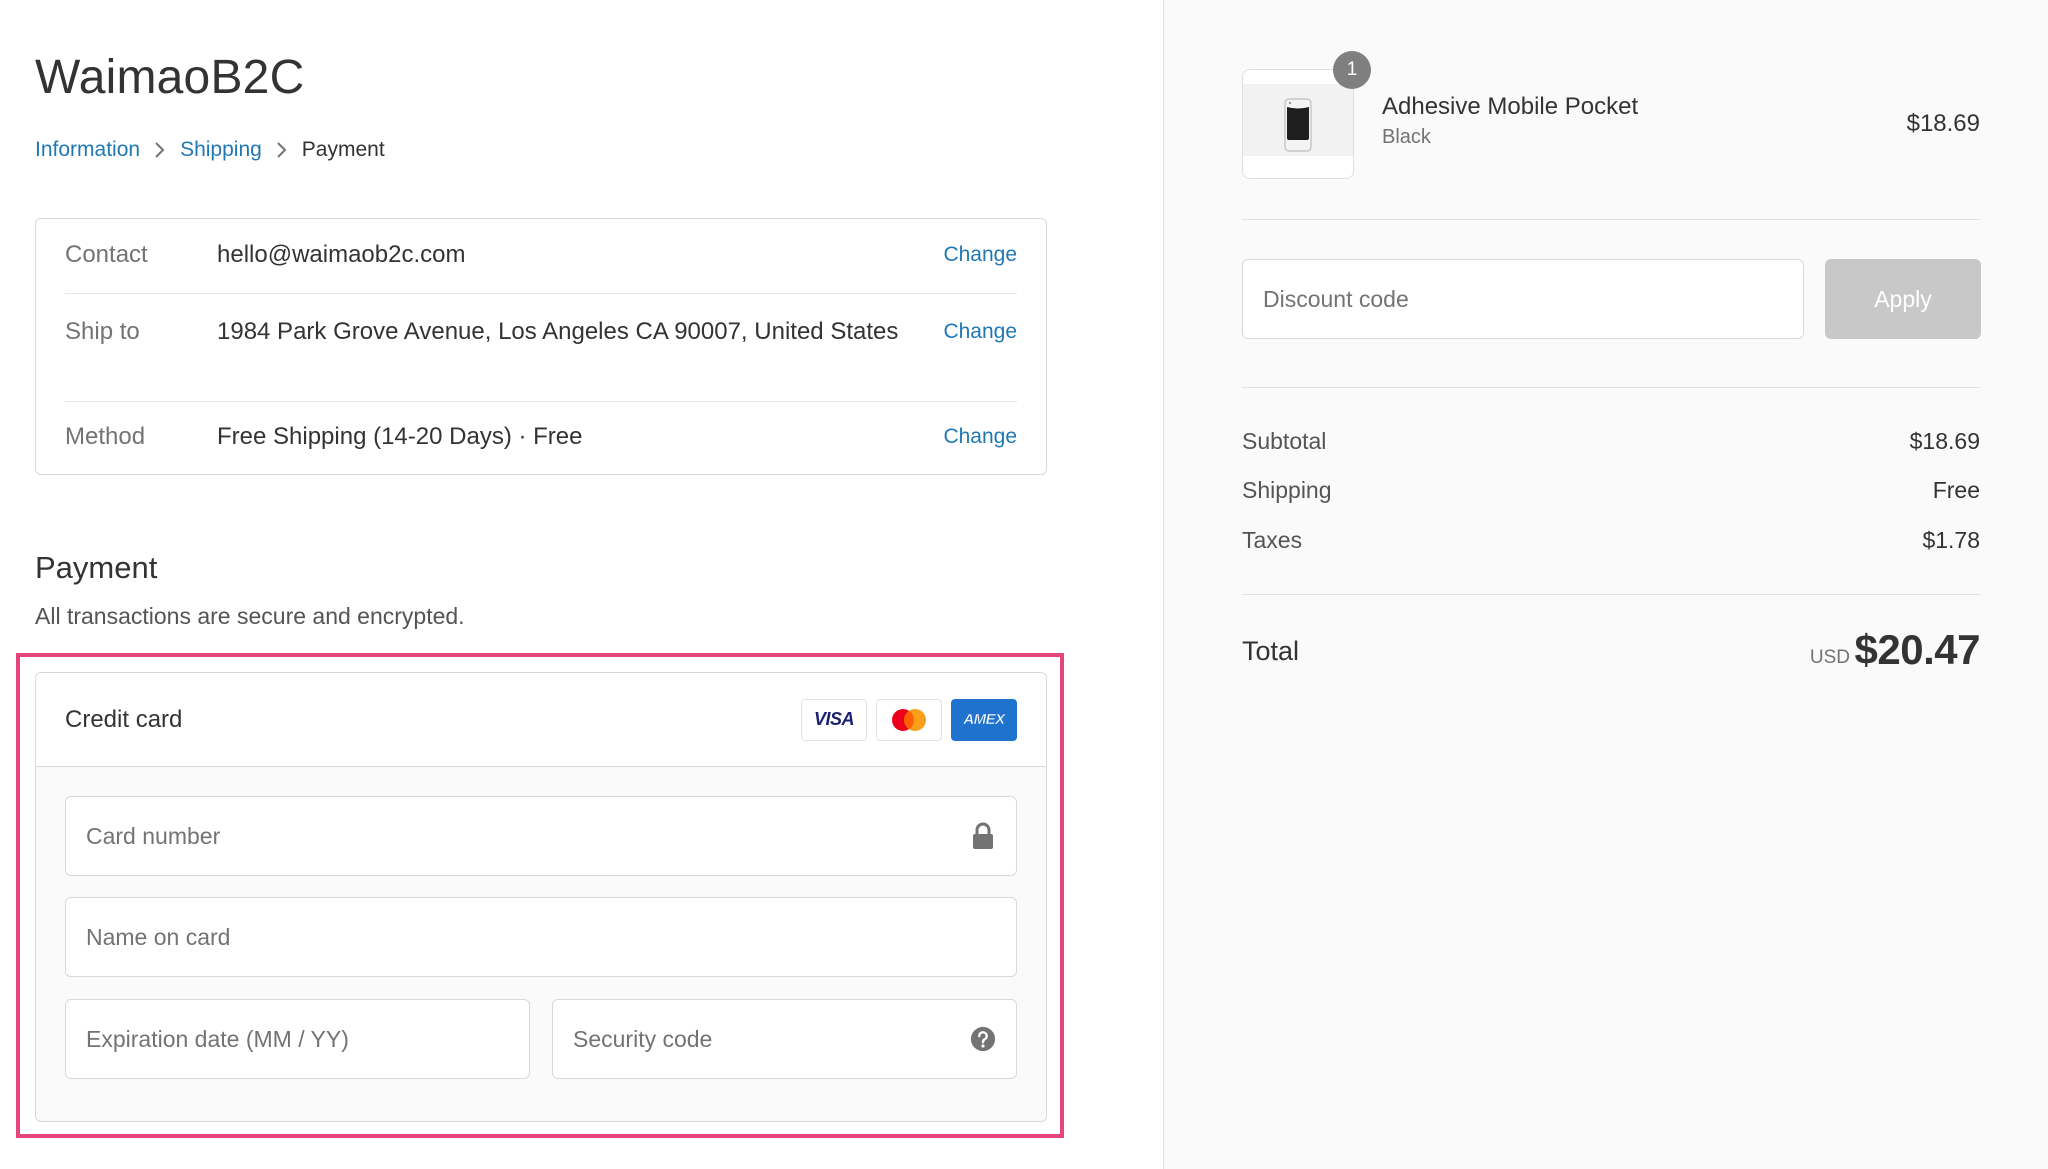  Describe the element at coordinates (1903, 299) in the screenshot. I see `apply-discount-button: Apply` at that location.